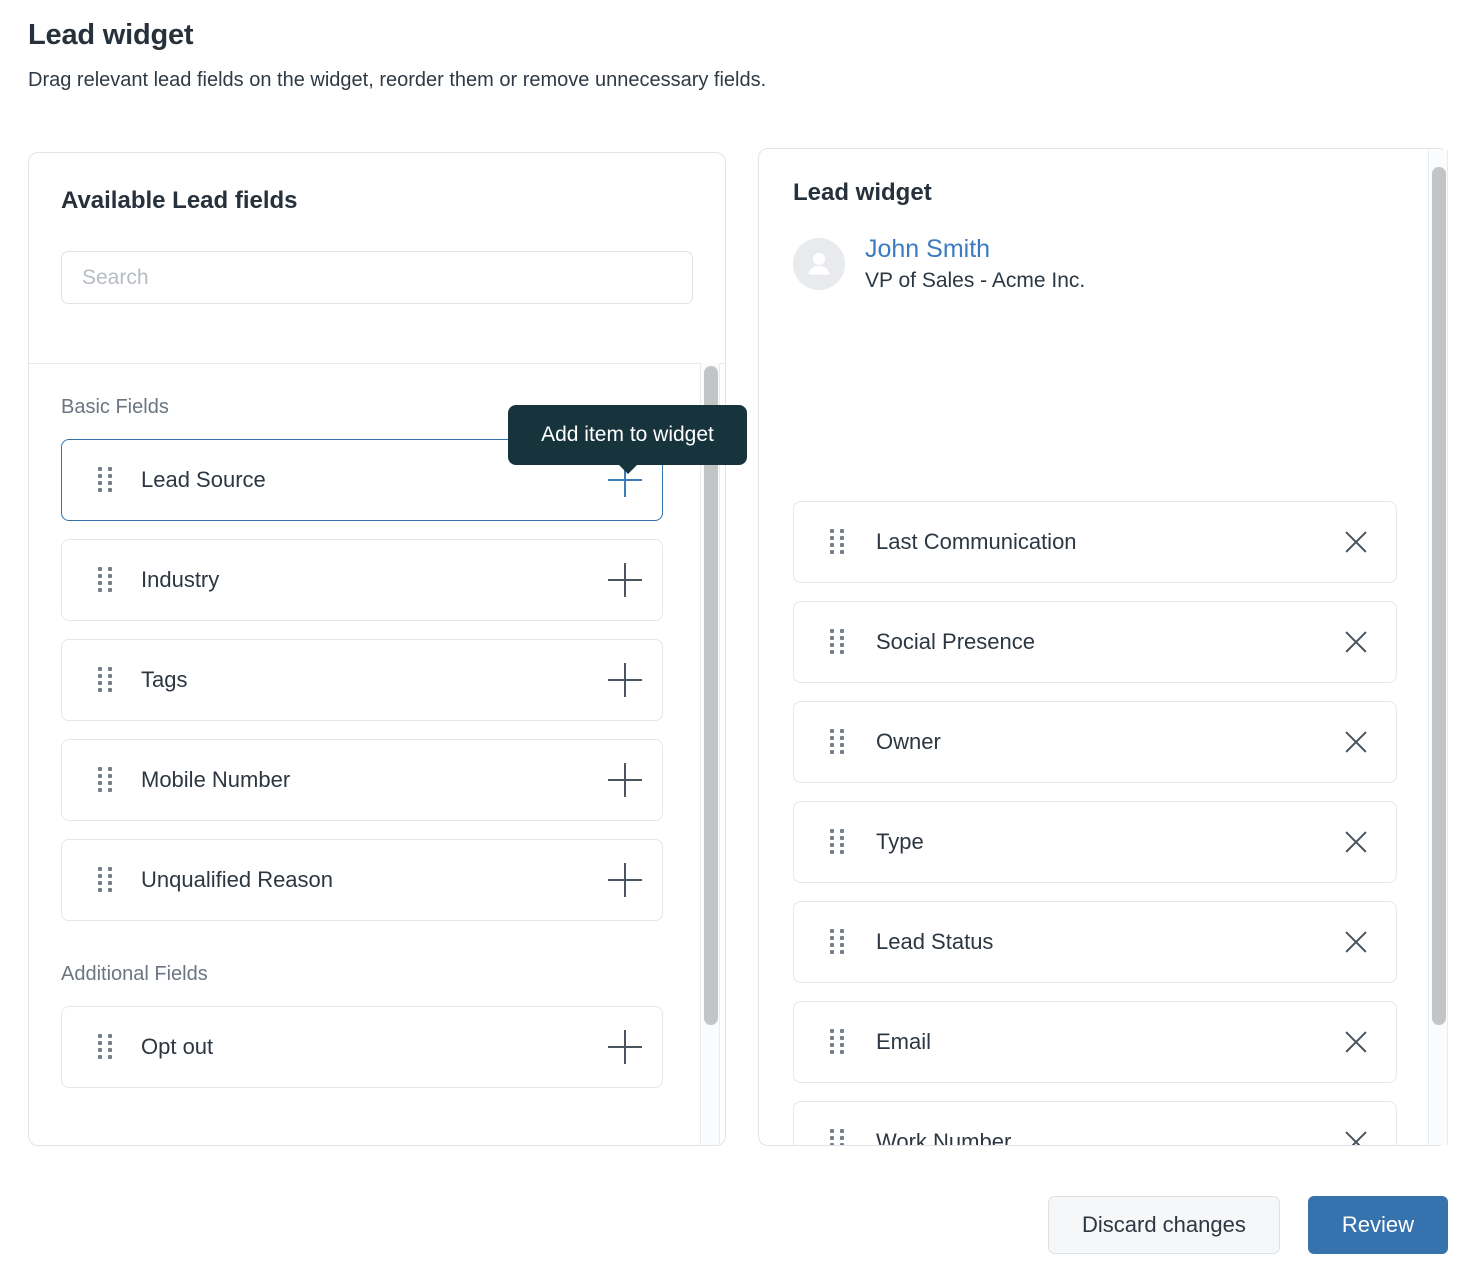 Image resolution: width=1484 pixels, height=1284 pixels. Describe the element at coordinates (362, 880) in the screenshot. I see `available-field-row-unqualified-reason: Unqualified Reason` at that location.